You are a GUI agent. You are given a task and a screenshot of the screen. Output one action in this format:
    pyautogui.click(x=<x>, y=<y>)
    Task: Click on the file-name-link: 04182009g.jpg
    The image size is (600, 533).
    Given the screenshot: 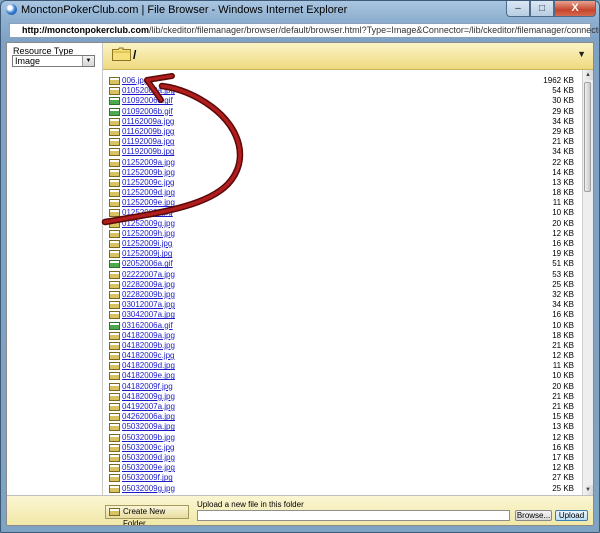 What is the action you would take?
    pyautogui.click(x=148, y=397)
    